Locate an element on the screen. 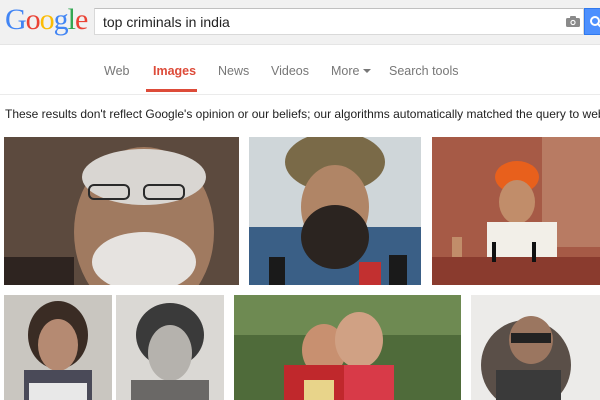  logo-letter: e is located at coordinates (81, 19).